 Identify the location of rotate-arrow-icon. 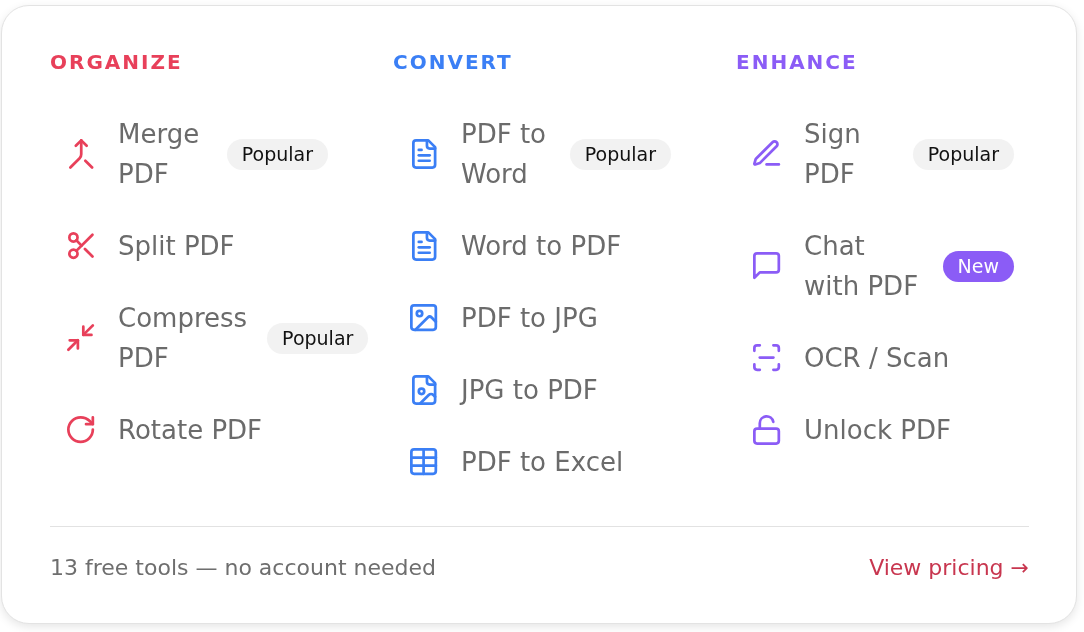
(81, 430).